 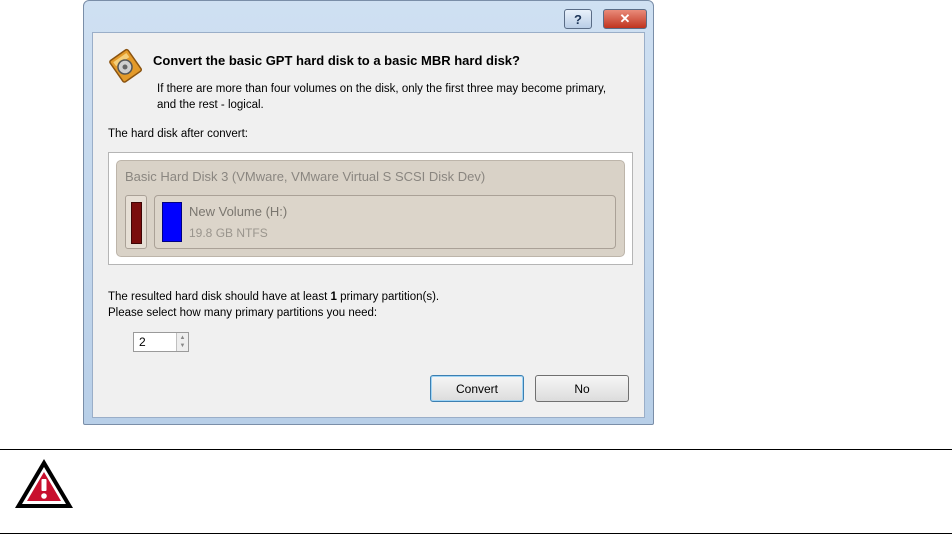 What do you see at coordinates (578, 19) in the screenshot?
I see `help-button: ?` at bounding box center [578, 19].